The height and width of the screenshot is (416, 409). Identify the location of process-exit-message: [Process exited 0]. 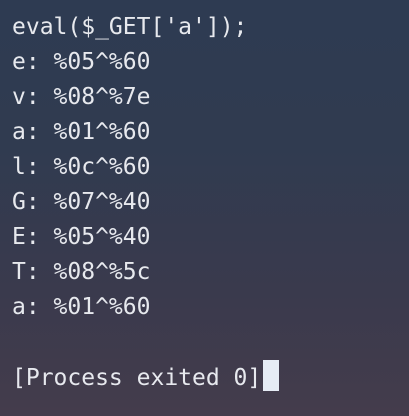
(137, 378).